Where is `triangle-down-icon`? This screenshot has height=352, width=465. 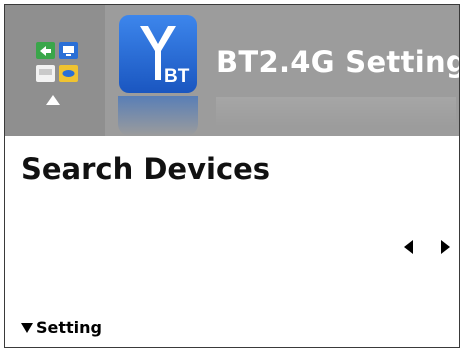 triangle-down-icon is located at coordinates (27, 327).